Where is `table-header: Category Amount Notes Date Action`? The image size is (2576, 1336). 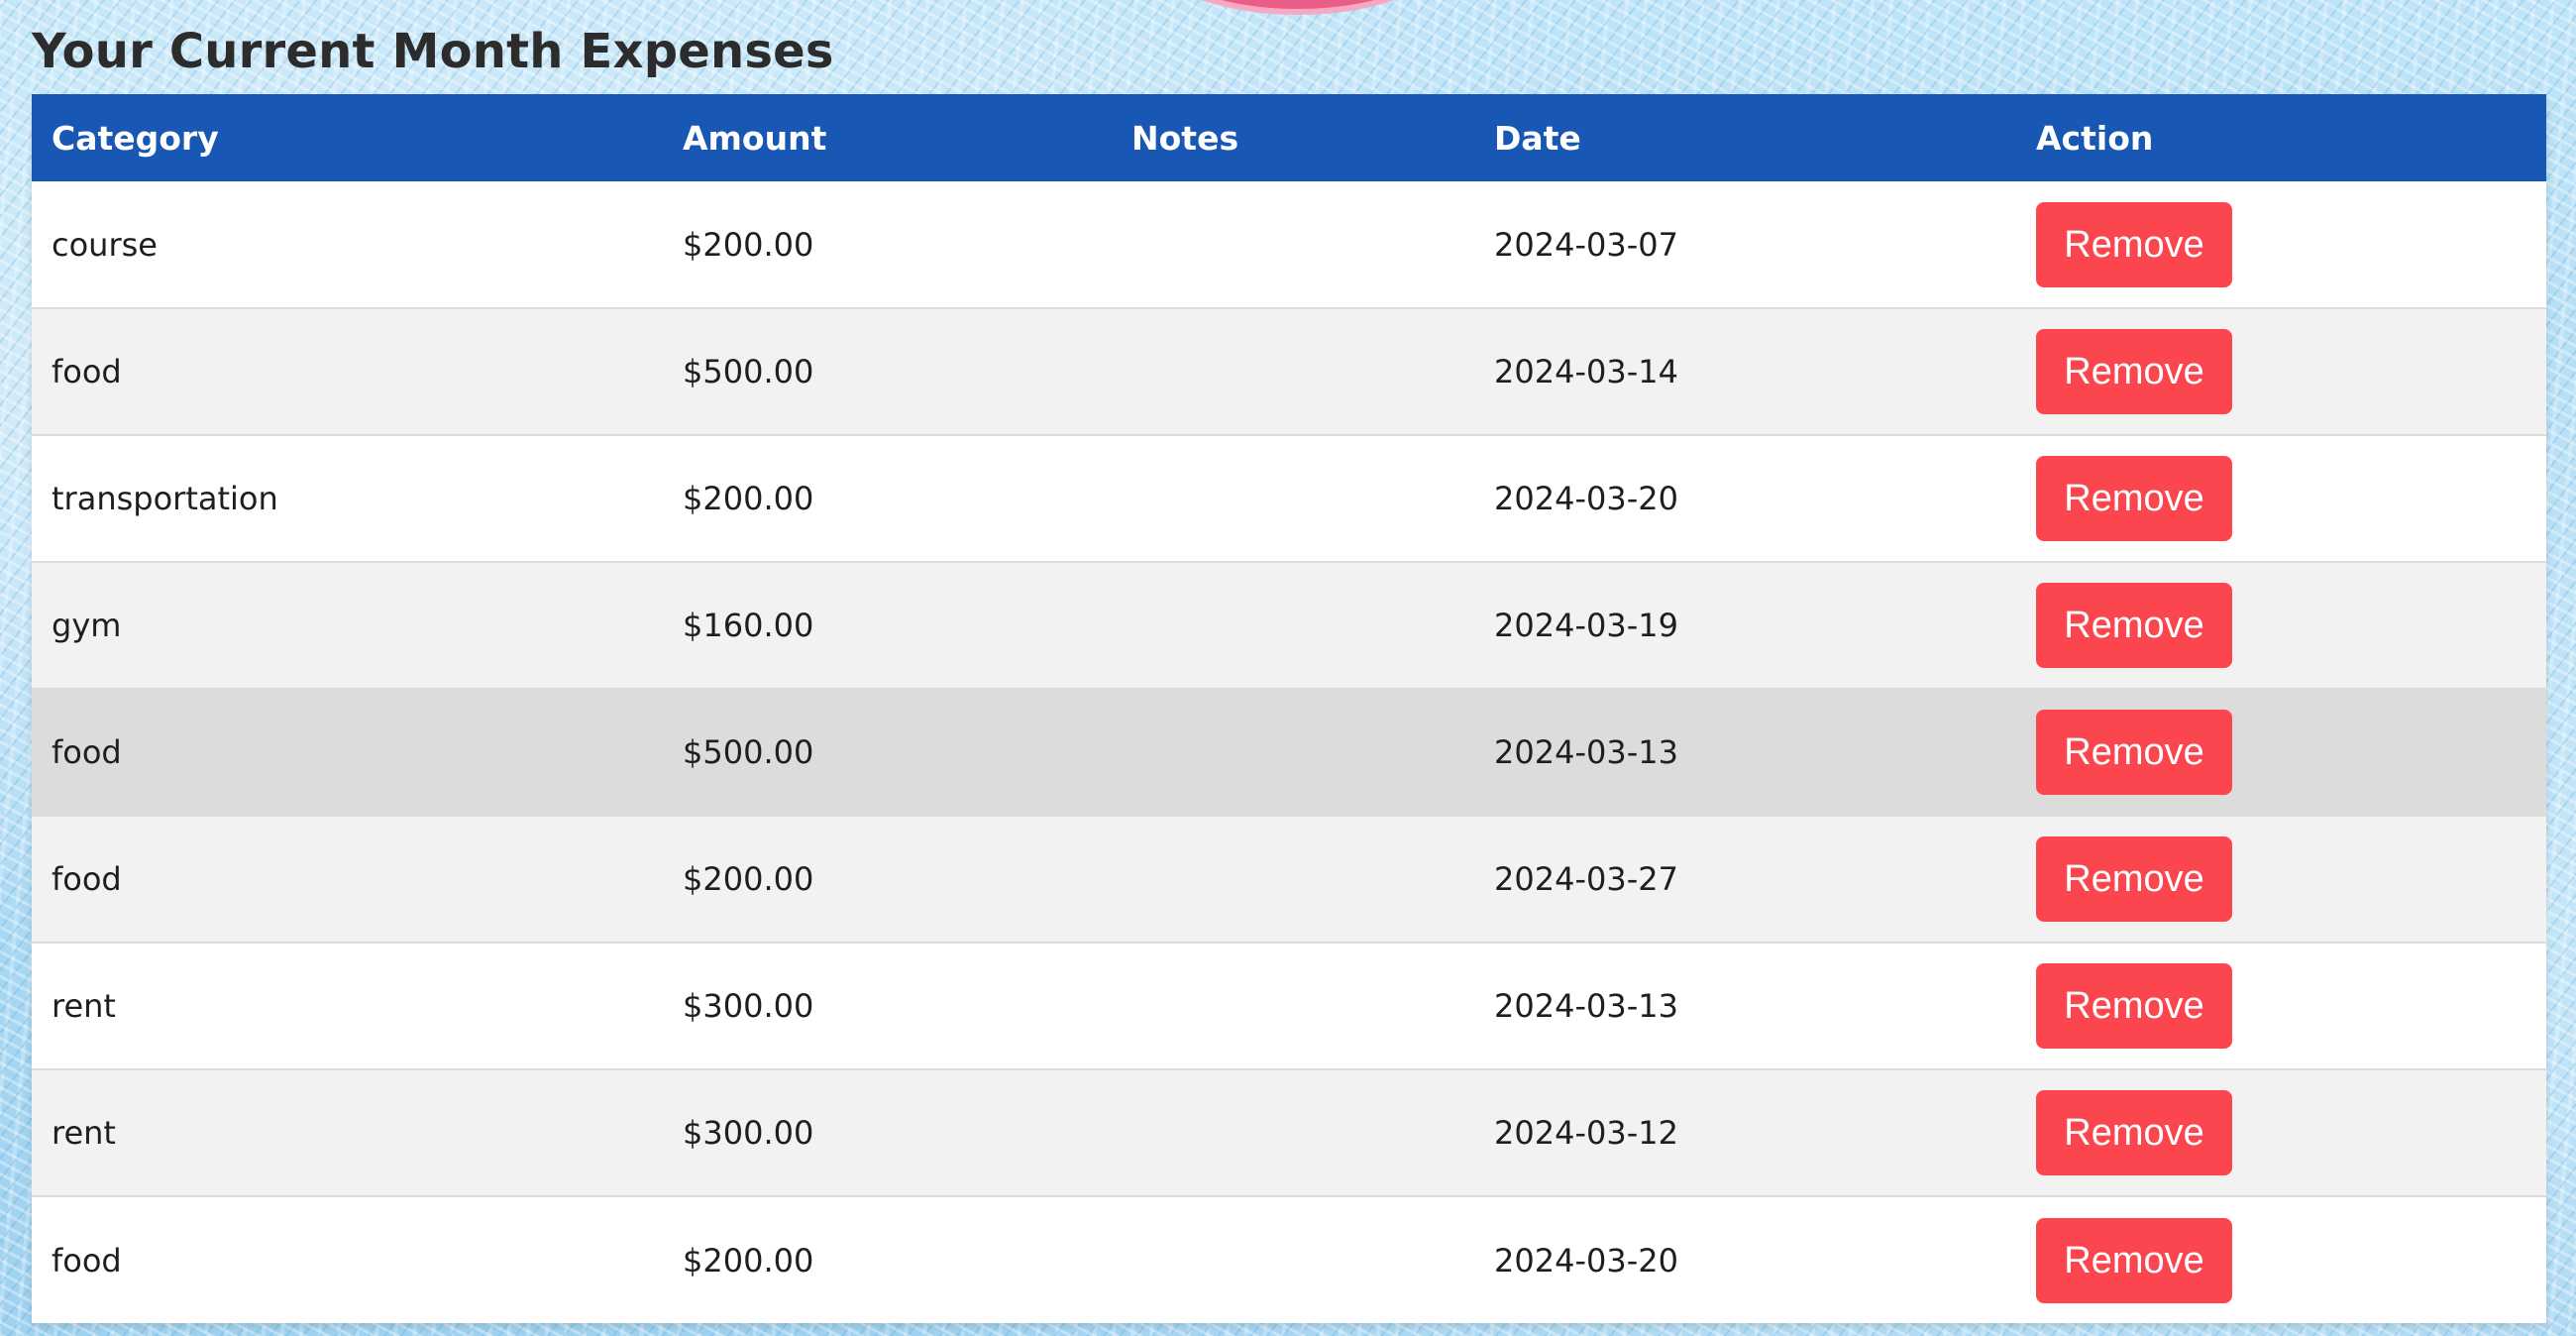
table-header: Category Amount Notes Date Action is located at coordinates (1289, 137).